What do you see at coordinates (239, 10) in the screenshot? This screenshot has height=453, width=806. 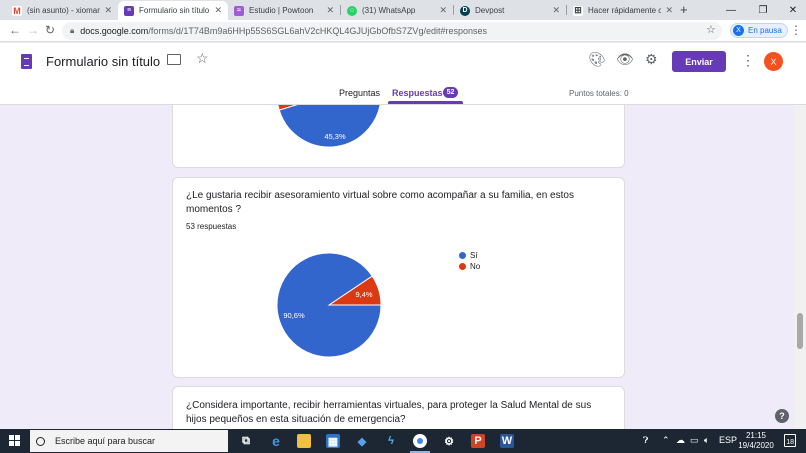 I see `powtoon-icon: ≈` at bounding box center [239, 10].